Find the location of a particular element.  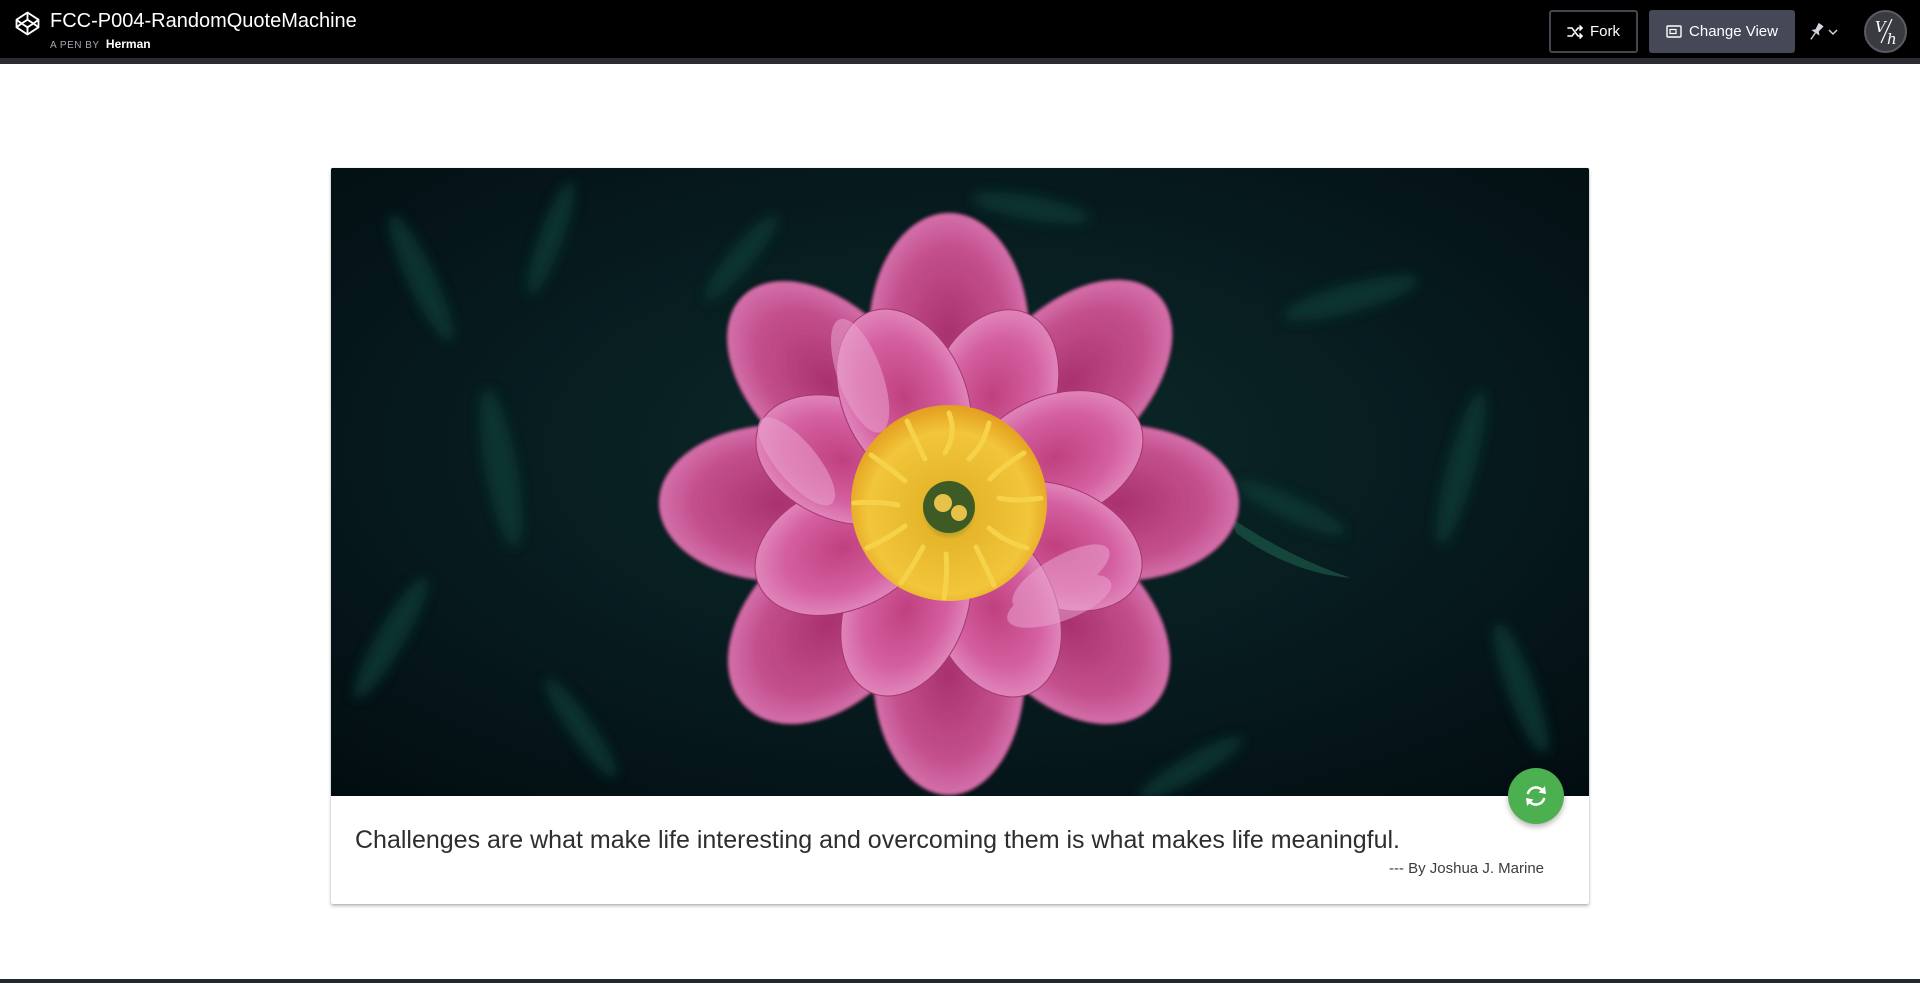

avatar-monogram: V h is located at coordinates (1886, 33).